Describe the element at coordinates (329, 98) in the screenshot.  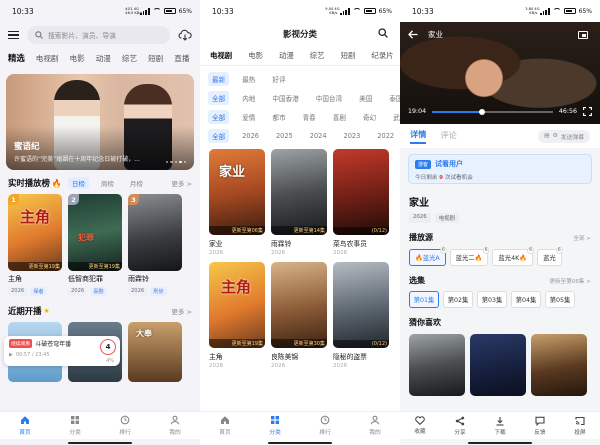
I see `filter-option: 中国台湾` at that location.